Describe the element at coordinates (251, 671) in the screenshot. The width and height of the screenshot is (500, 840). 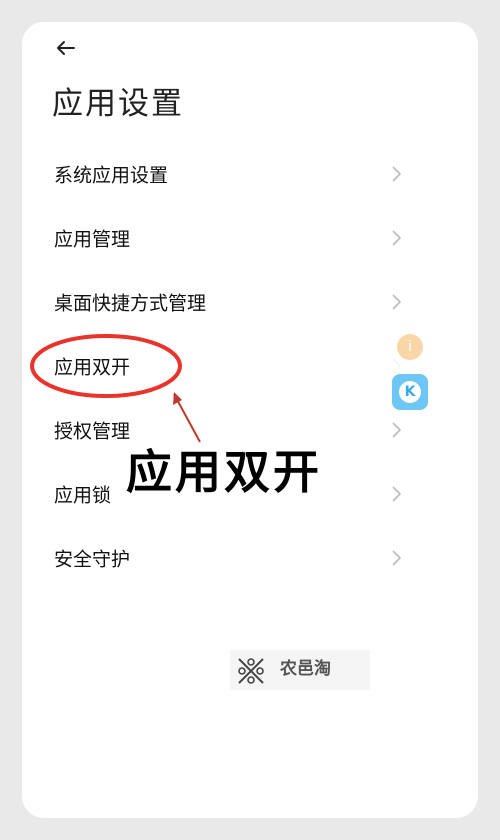
I see `nongyitao-logo-icon` at that location.